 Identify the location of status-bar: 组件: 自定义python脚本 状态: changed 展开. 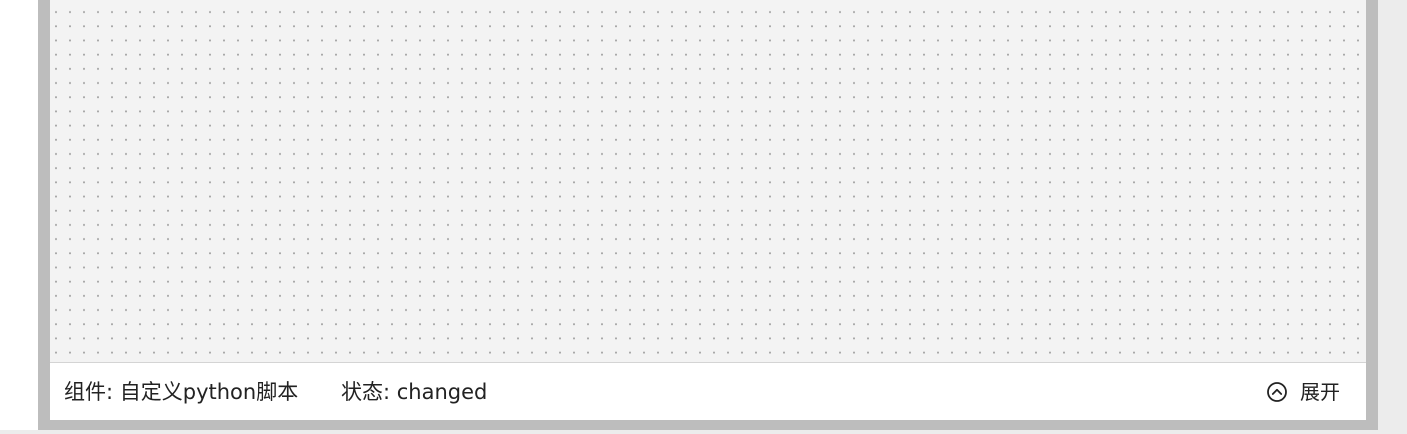
(708, 391).